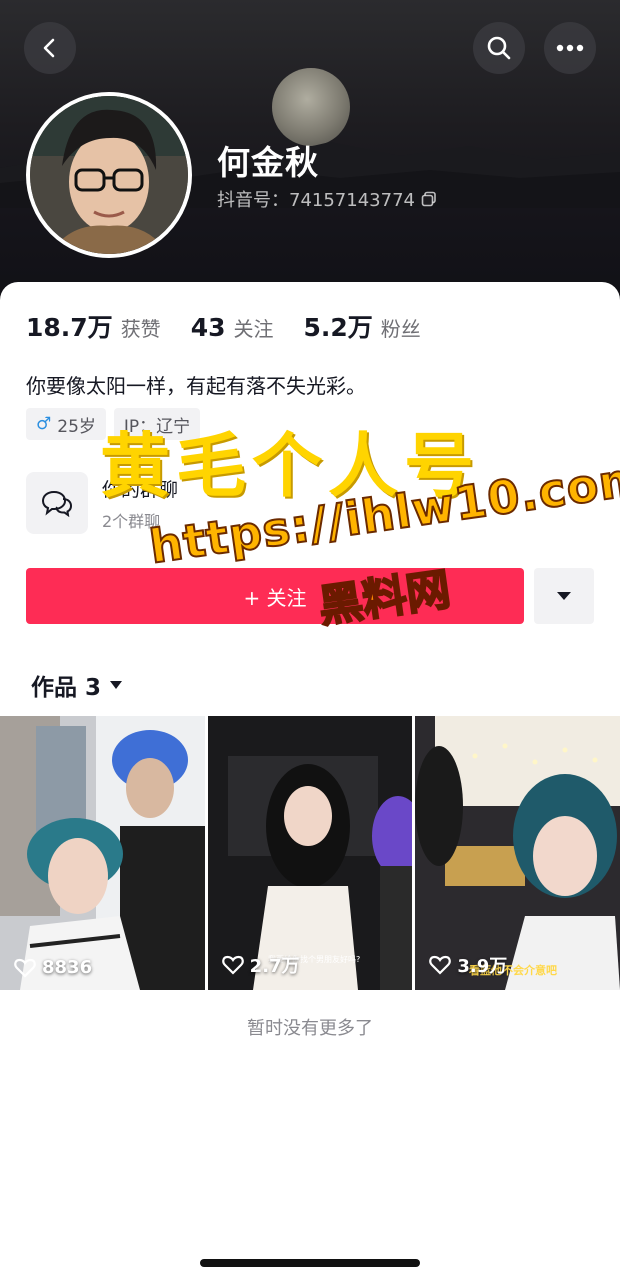 Image resolution: width=620 pixels, height=1280 pixels. What do you see at coordinates (429, 199) in the screenshot?
I see `copy-icon` at bounding box center [429, 199].